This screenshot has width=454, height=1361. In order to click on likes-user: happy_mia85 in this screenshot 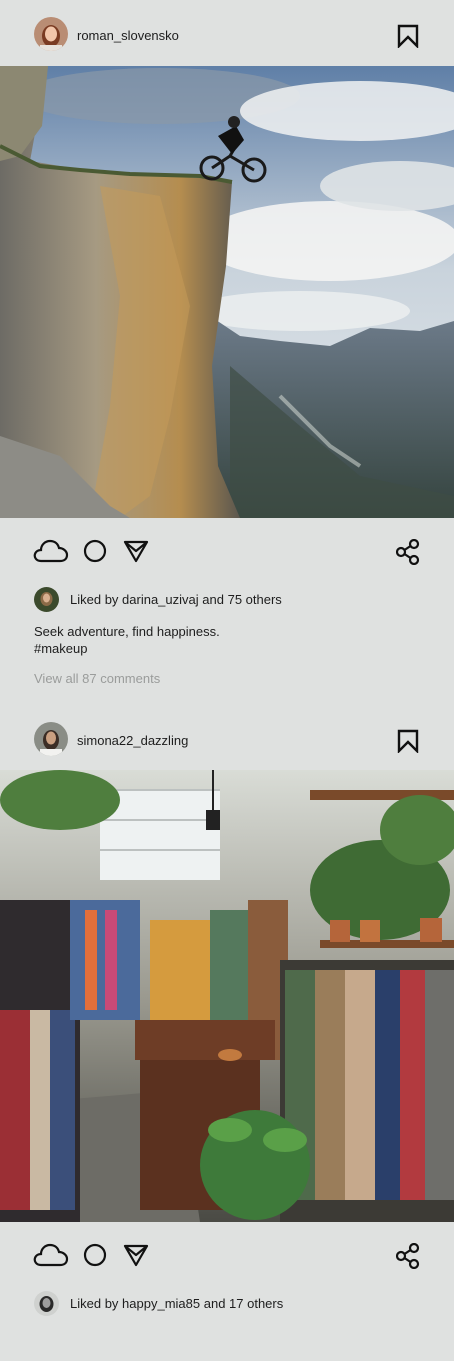, I will do `click(161, 1303)`.